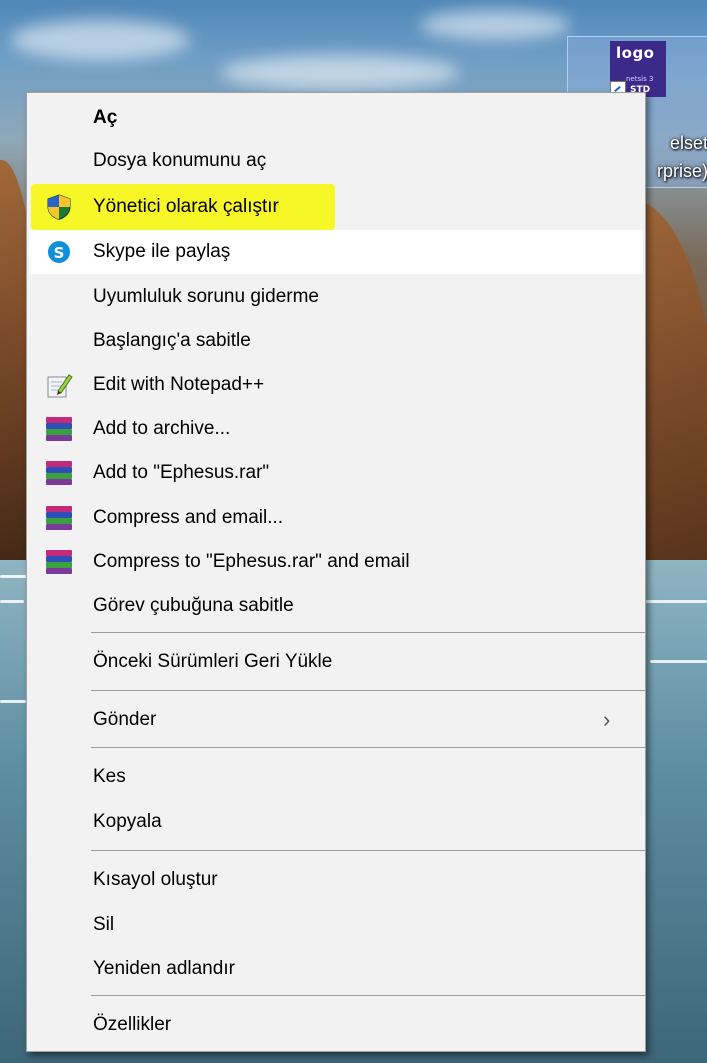 Image resolution: width=707 pixels, height=1063 pixels. Describe the element at coordinates (336, 1025) in the screenshot. I see `menu-item-properties: Özellikler` at that location.